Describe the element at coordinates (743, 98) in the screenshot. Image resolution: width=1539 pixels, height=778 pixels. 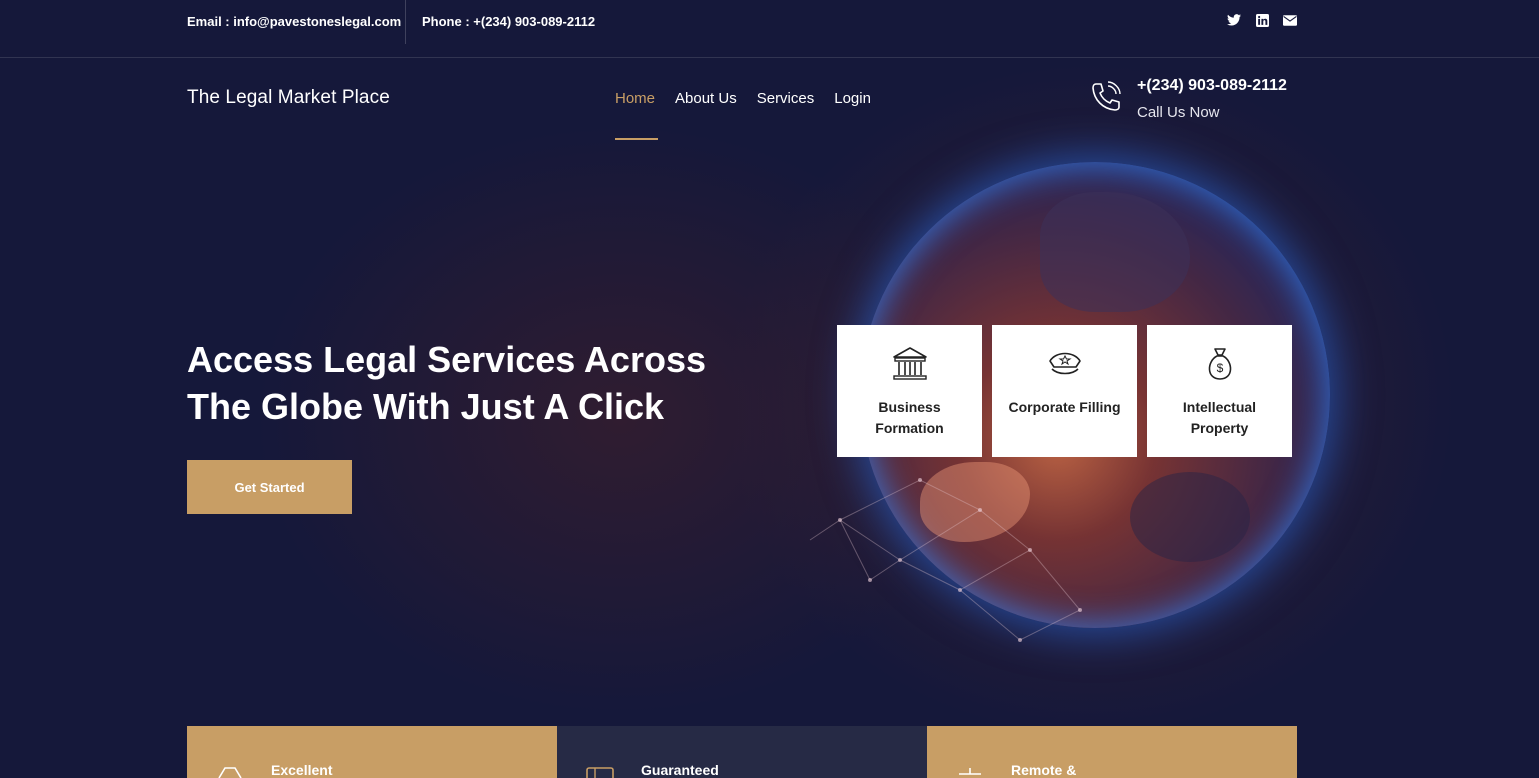
I see `main-nav: Home About Us Services Login` at that location.